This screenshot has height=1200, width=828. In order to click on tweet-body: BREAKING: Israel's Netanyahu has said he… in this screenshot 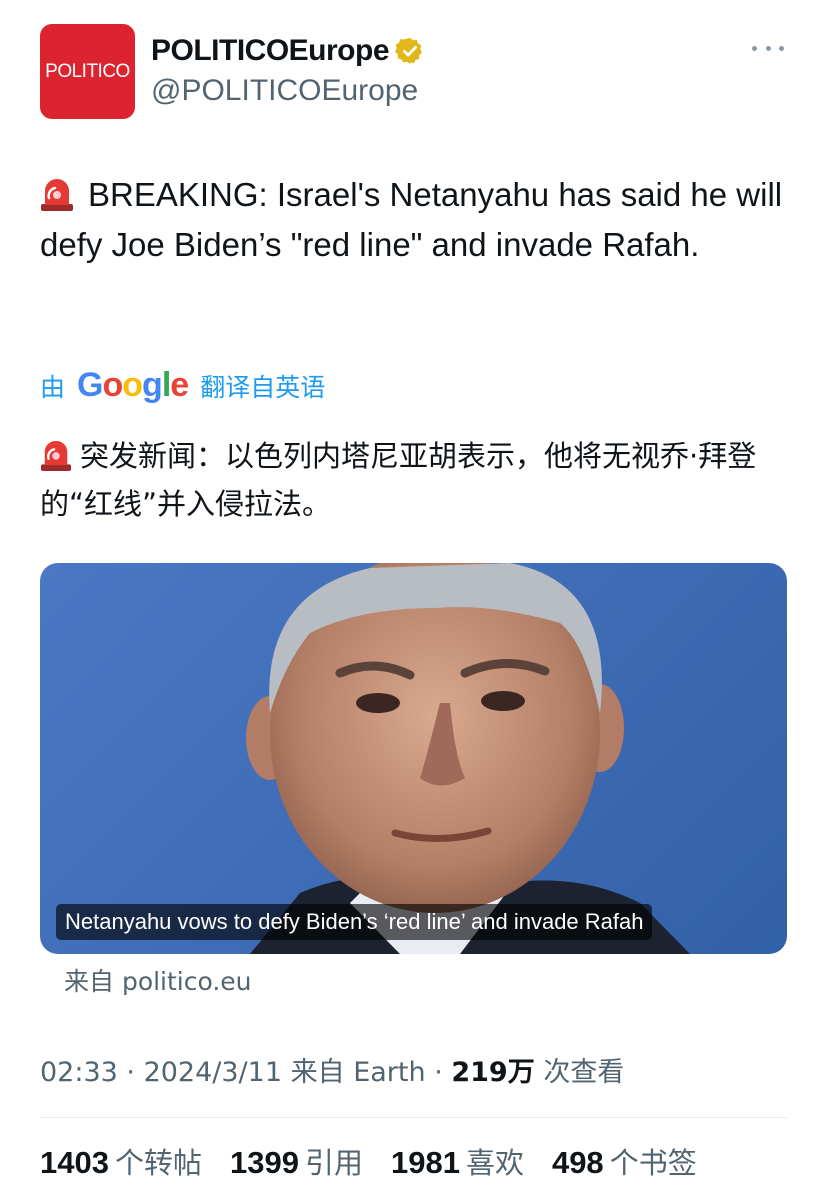, I will do `click(411, 219)`.